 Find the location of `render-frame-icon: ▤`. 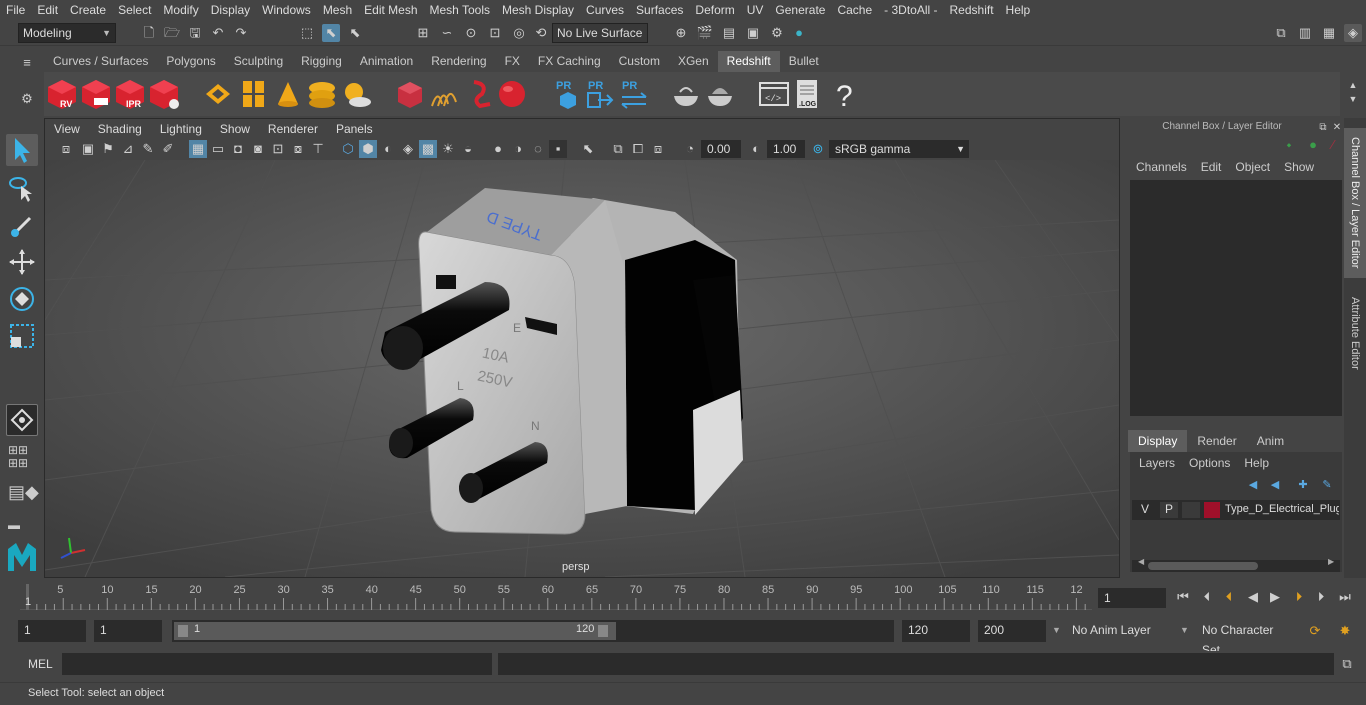

render-frame-icon: ▤ is located at coordinates (729, 33).